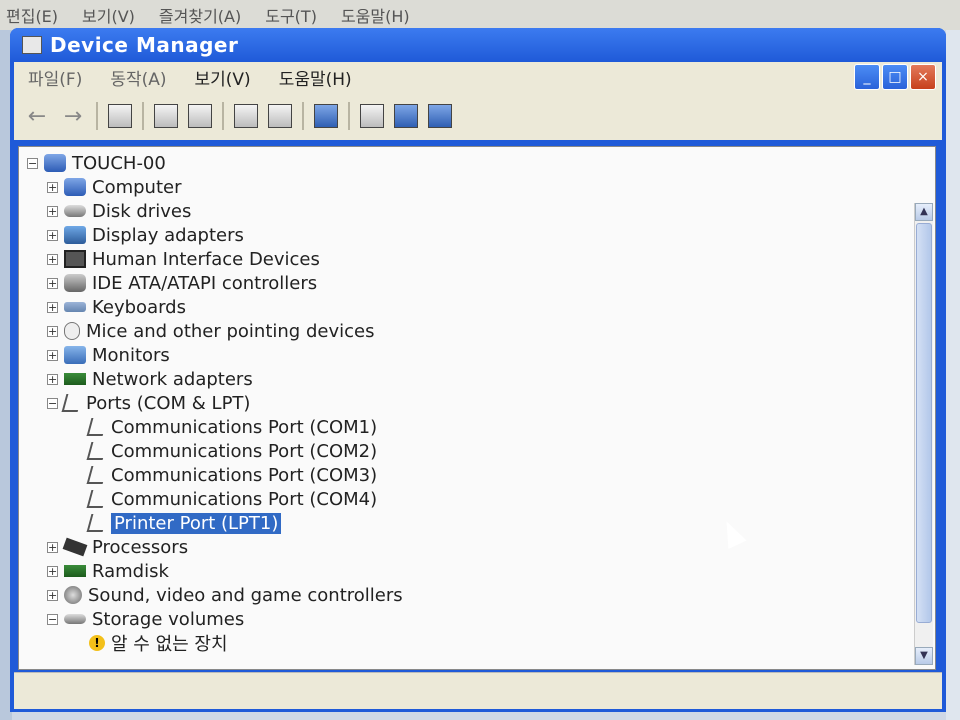  What do you see at coordinates (55, 163) in the screenshot?
I see `computer-icon` at bounding box center [55, 163].